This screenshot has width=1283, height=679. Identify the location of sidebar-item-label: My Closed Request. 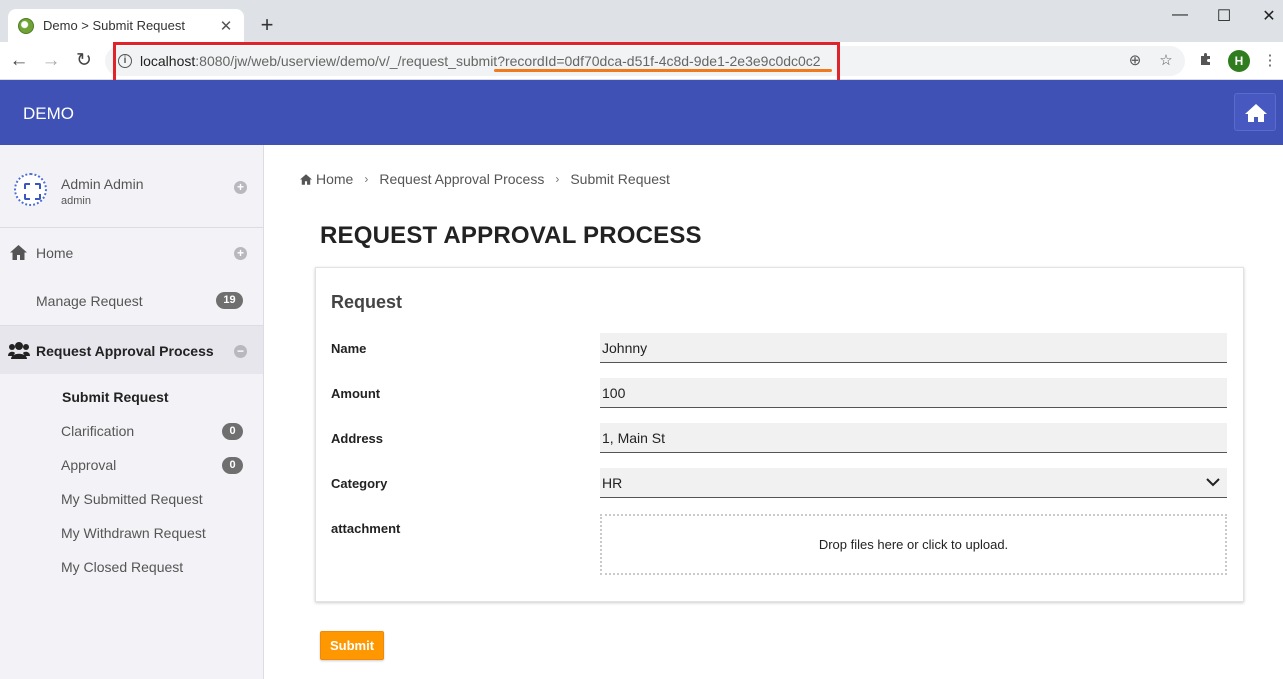
(122, 567).